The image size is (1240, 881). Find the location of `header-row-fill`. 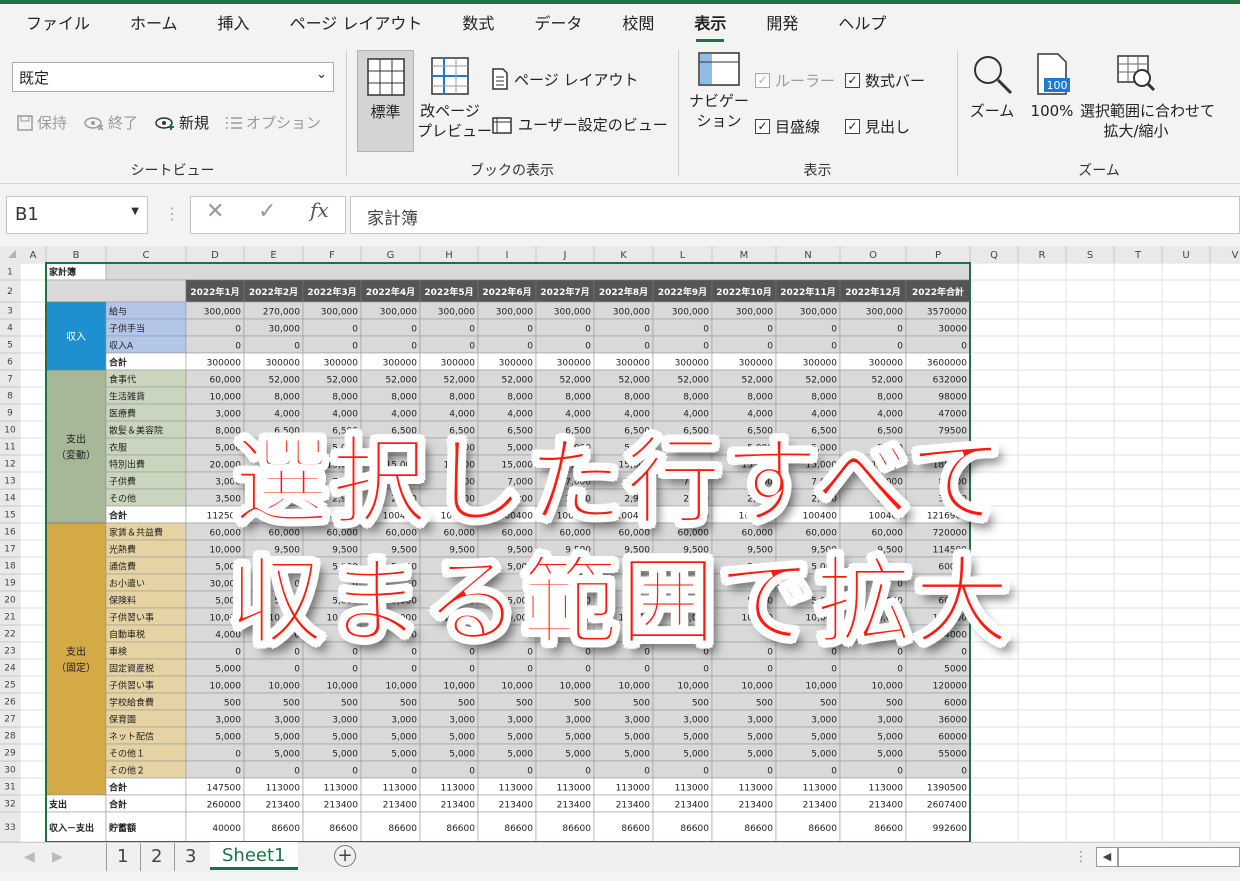

header-row-fill is located at coordinates (116, 291).